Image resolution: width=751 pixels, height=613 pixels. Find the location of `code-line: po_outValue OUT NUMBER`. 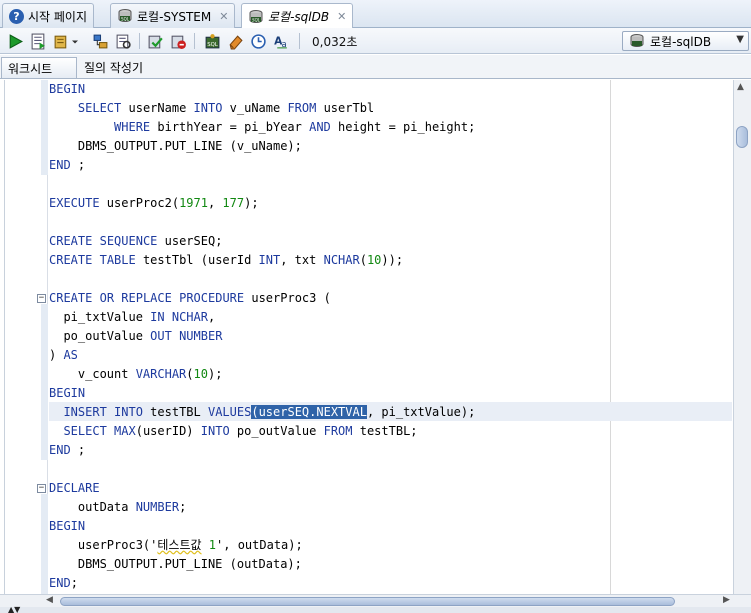

code-line: po_outValue OUT NUMBER is located at coordinates (136, 336).